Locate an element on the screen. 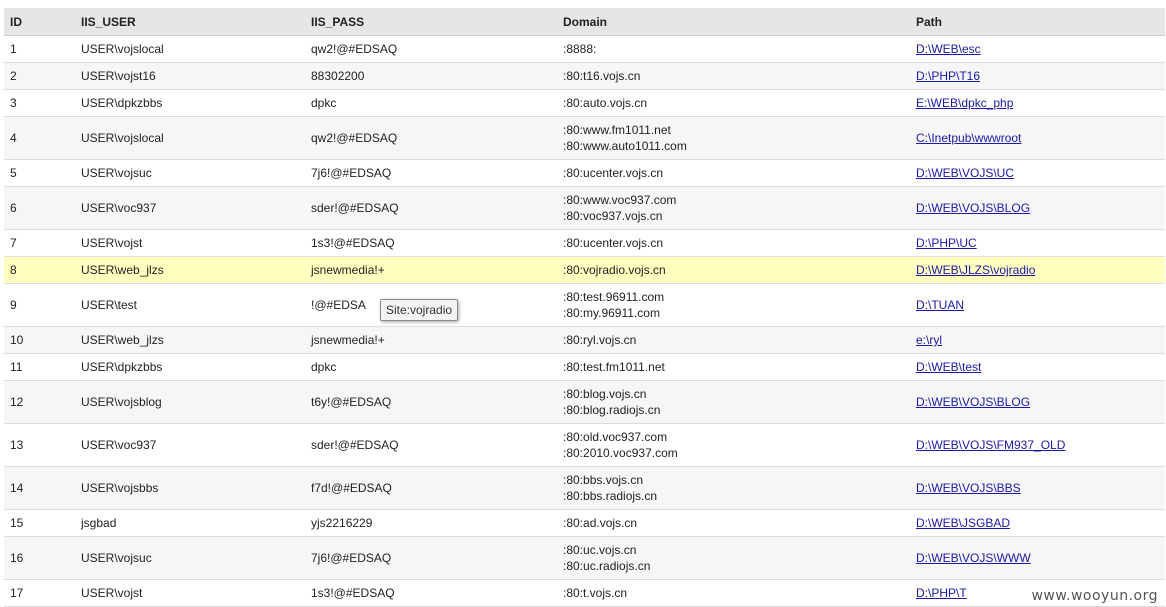 The image size is (1166, 607). column-header-iis-pass: IIS_PASS is located at coordinates (431, 22).